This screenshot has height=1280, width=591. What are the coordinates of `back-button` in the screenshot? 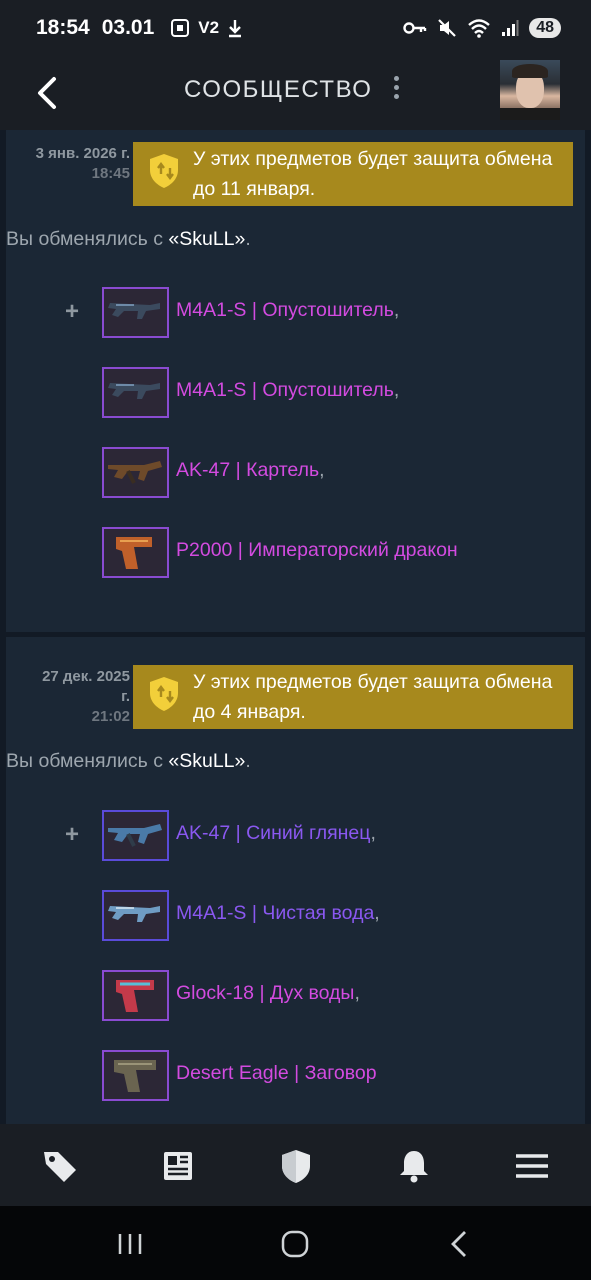 It's located at (47, 93).